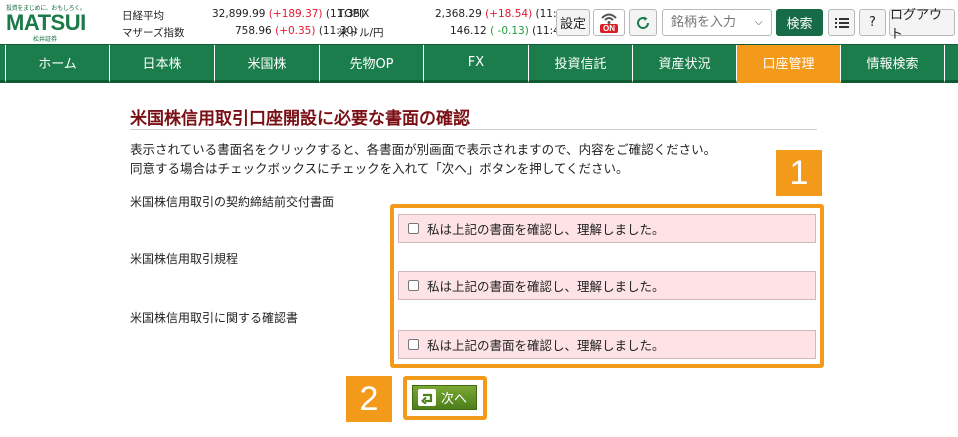 This screenshot has width=958, height=437. I want to click on market-topix: TOPIX, so click(353, 14).